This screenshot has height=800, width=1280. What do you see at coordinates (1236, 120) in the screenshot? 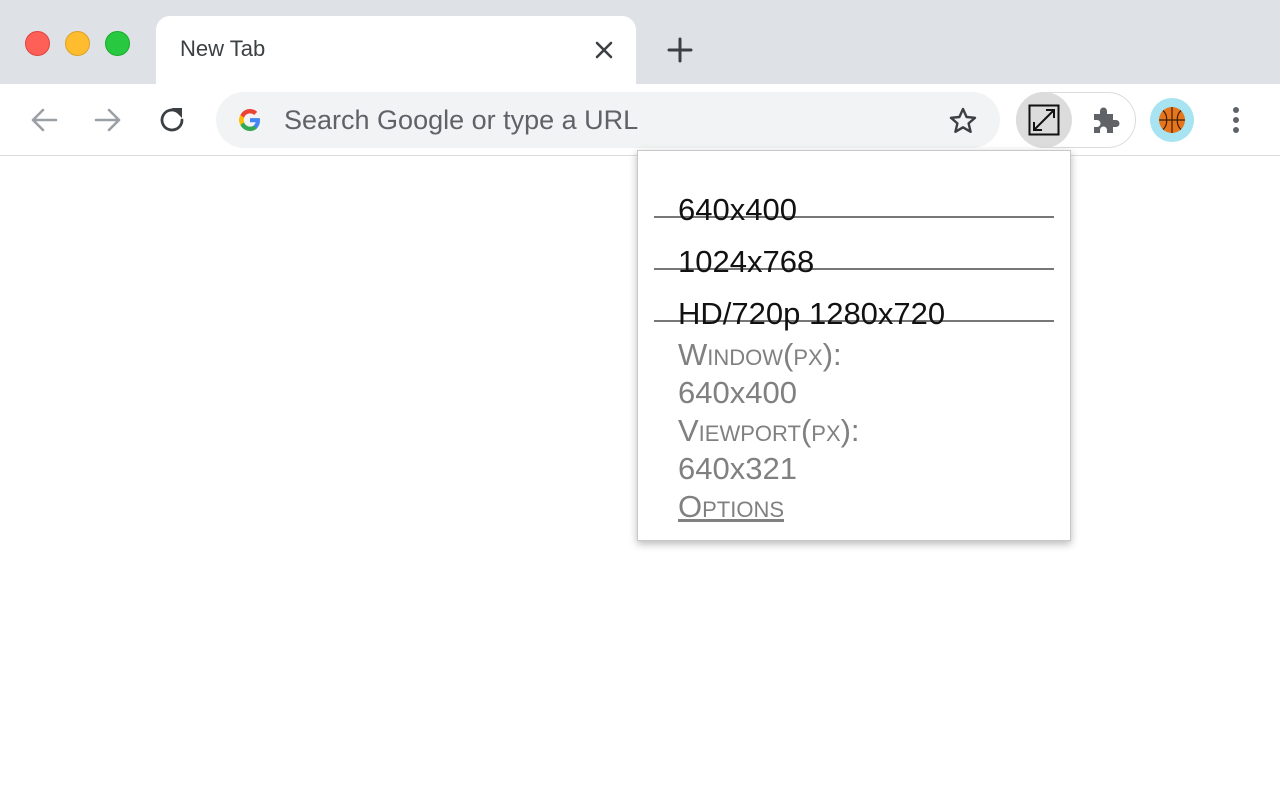
I see `kebab-menu-icon` at bounding box center [1236, 120].